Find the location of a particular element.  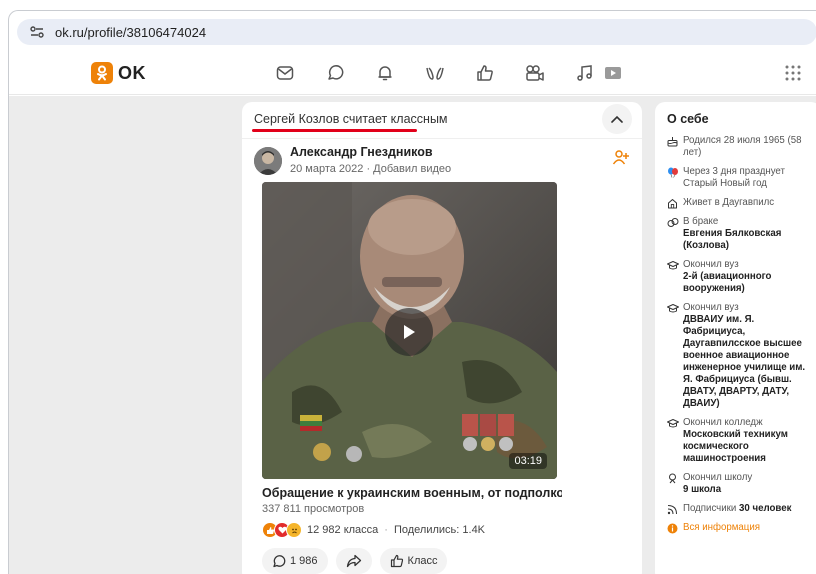

games-icon is located at coordinates (613, 73).